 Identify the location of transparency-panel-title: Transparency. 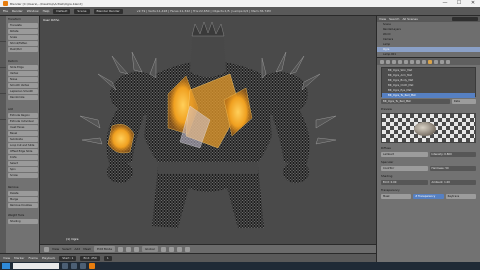
(428, 190).